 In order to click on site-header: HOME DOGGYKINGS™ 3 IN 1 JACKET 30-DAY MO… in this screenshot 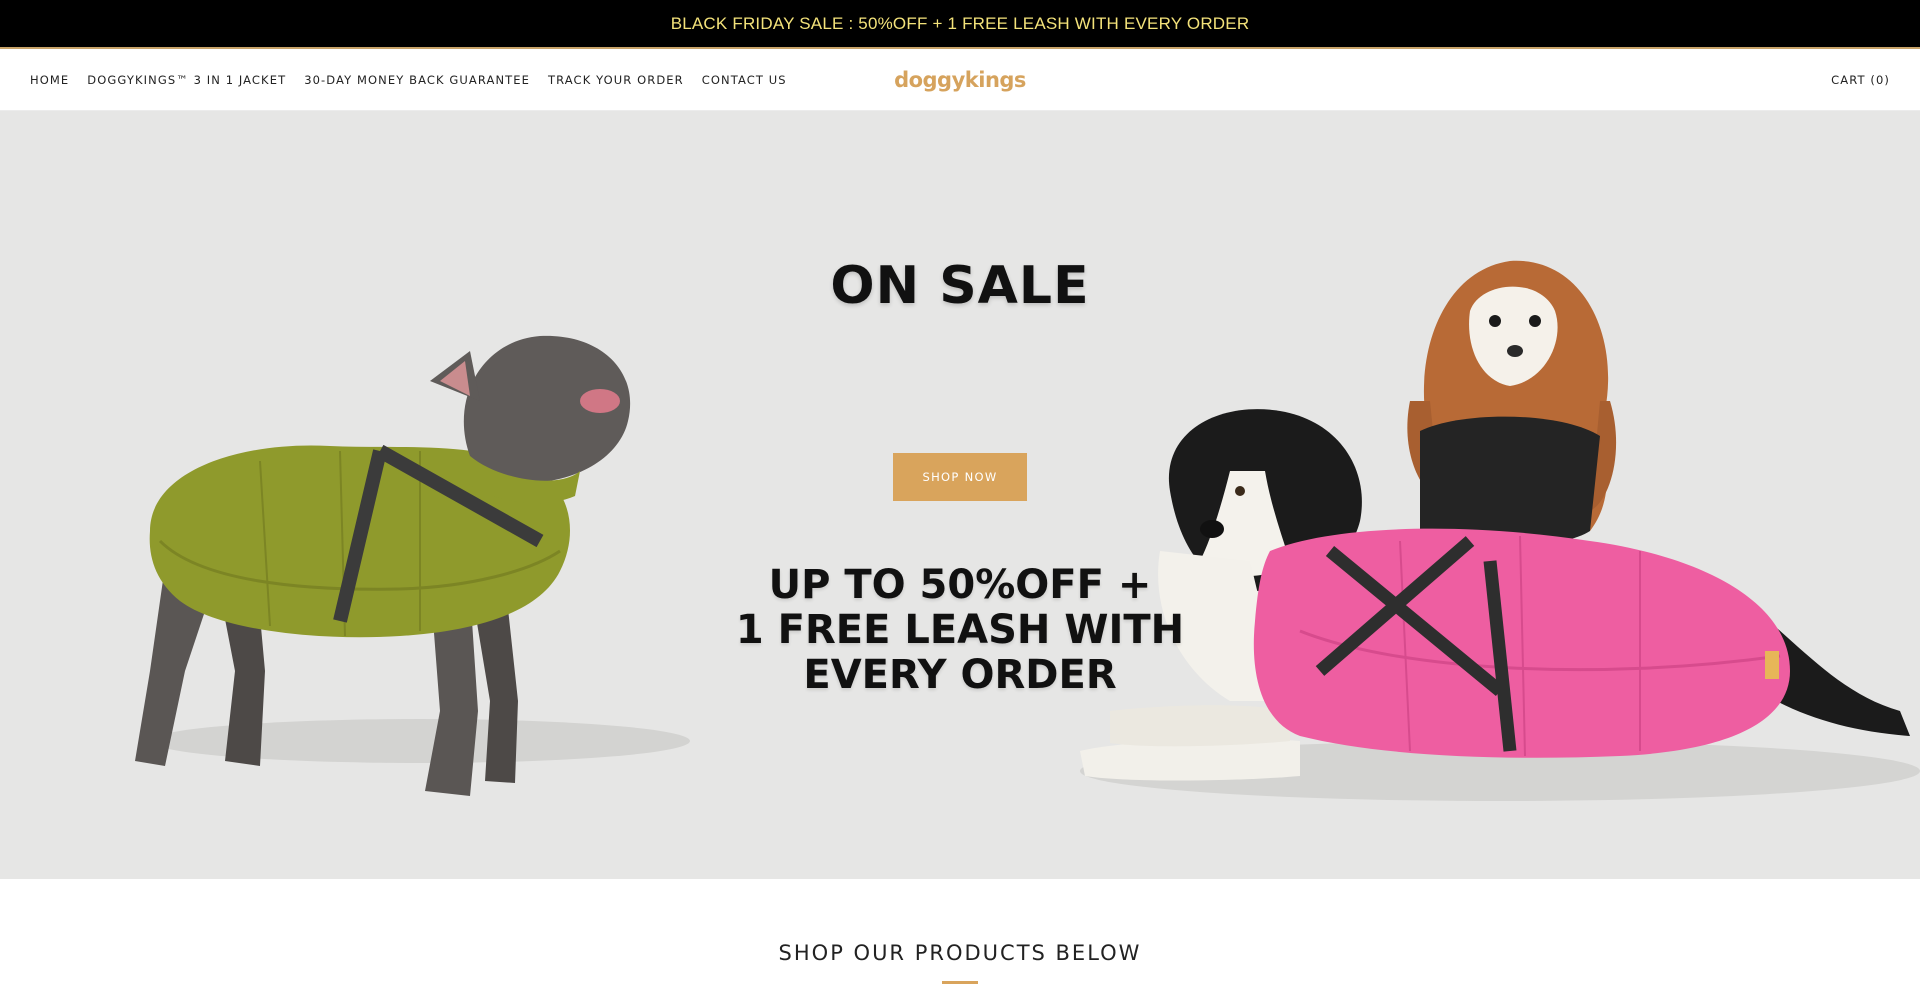, I will do `click(960, 80)`.